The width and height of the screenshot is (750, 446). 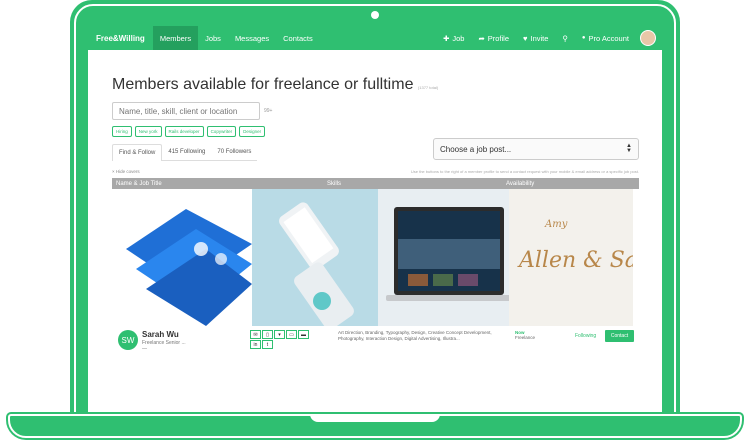 What do you see at coordinates (255, 344) in the screenshot?
I see `linkedin-icon: in` at bounding box center [255, 344].